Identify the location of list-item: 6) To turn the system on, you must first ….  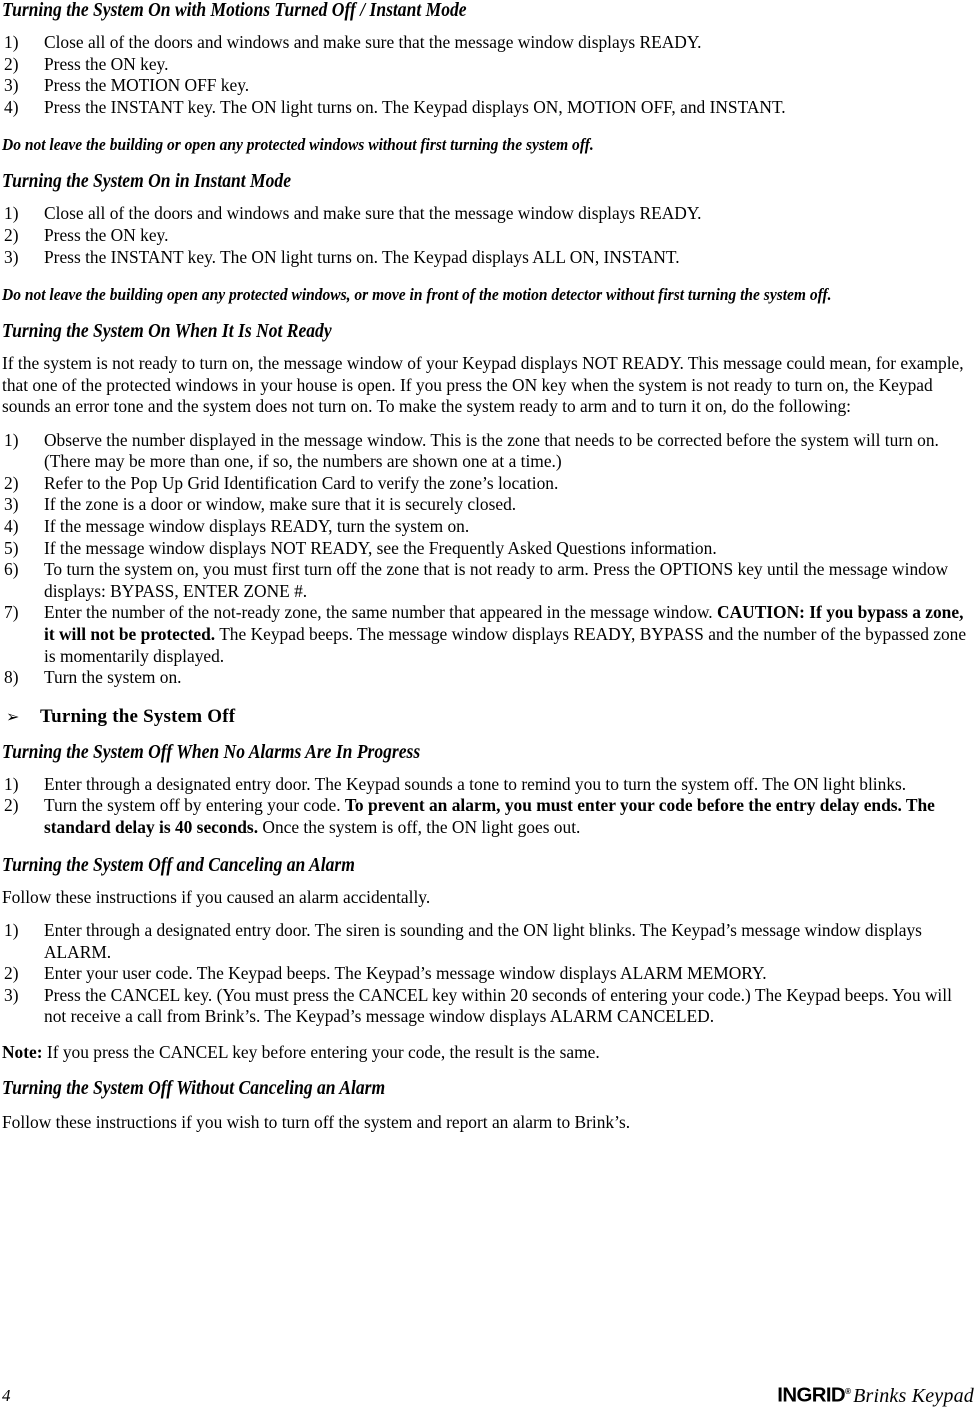
(488, 580).